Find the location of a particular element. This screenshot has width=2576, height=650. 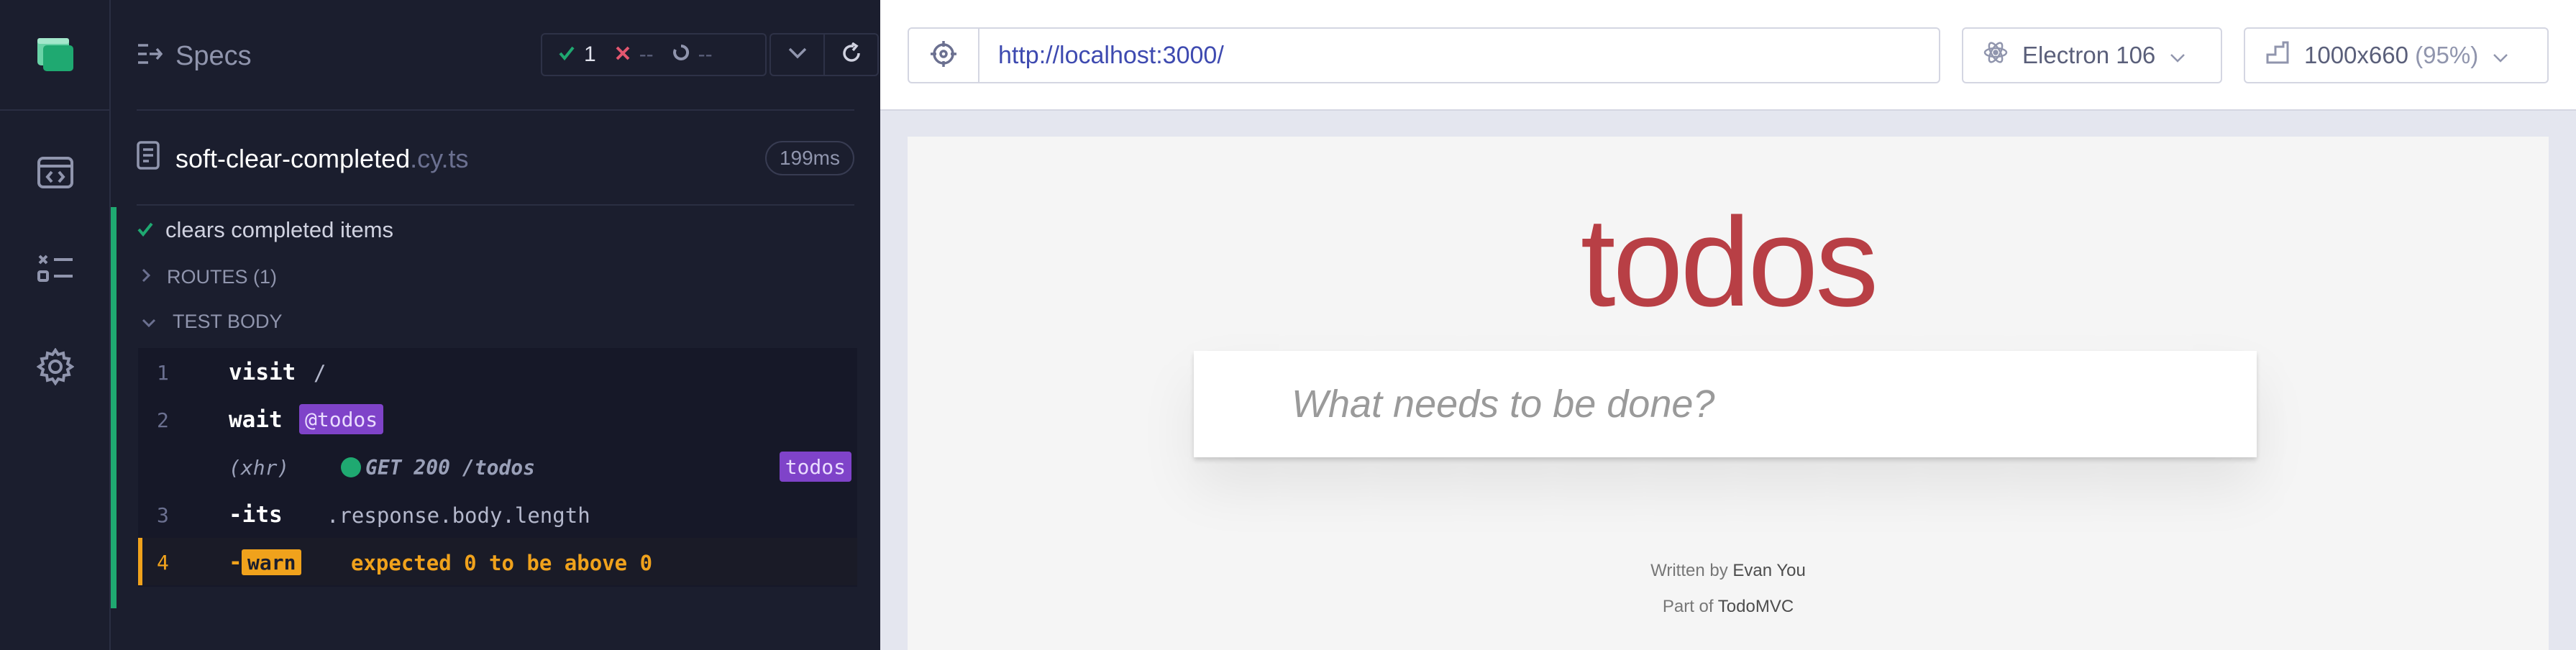

specs-label: Specs is located at coordinates (213, 55).